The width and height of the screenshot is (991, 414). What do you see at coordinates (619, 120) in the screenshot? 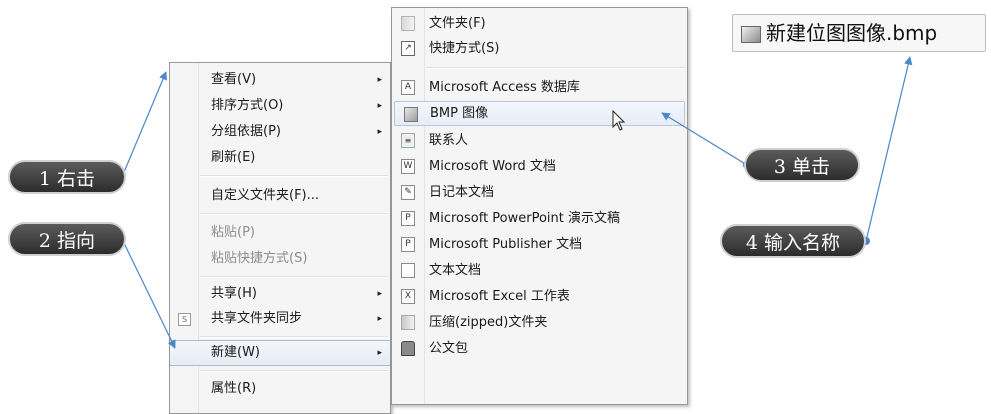
I see `mouse-cursor-icon` at bounding box center [619, 120].